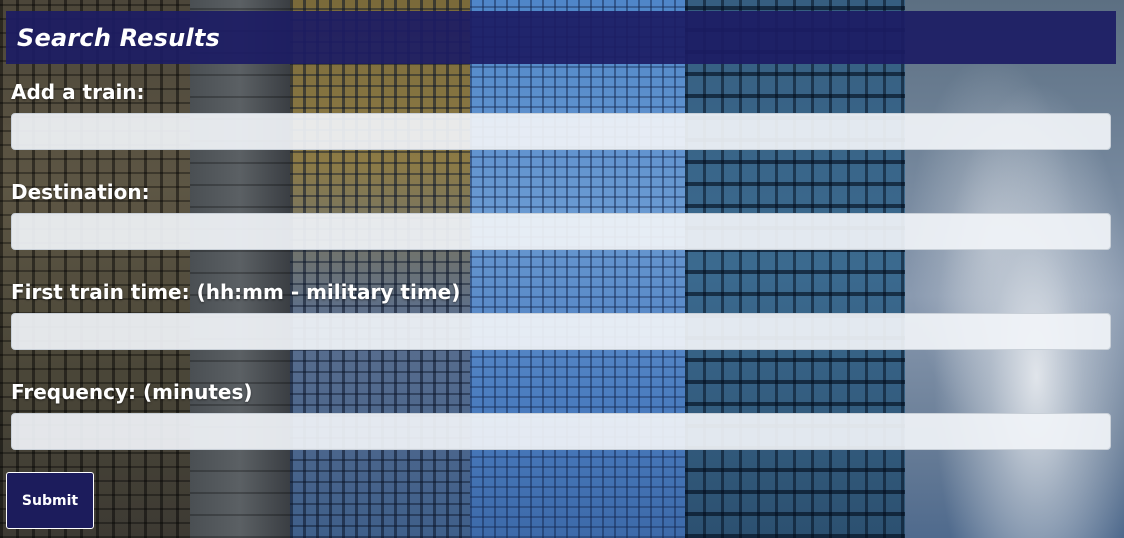 The image size is (1124, 538). What do you see at coordinates (561, 431) in the screenshot?
I see `frequency-input` at bounding box center [561, 431].